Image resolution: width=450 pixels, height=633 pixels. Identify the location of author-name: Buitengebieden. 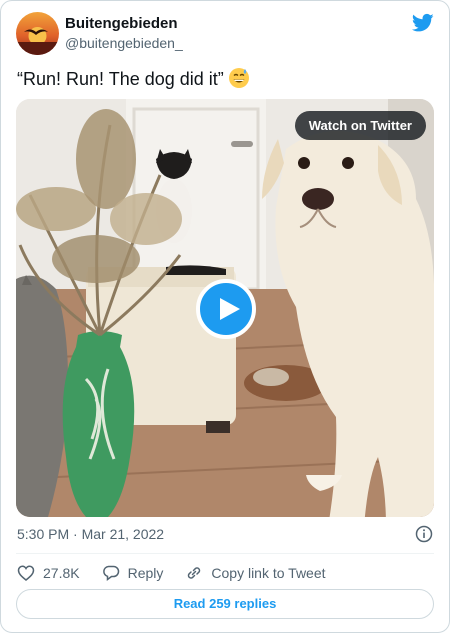
(121, 23).